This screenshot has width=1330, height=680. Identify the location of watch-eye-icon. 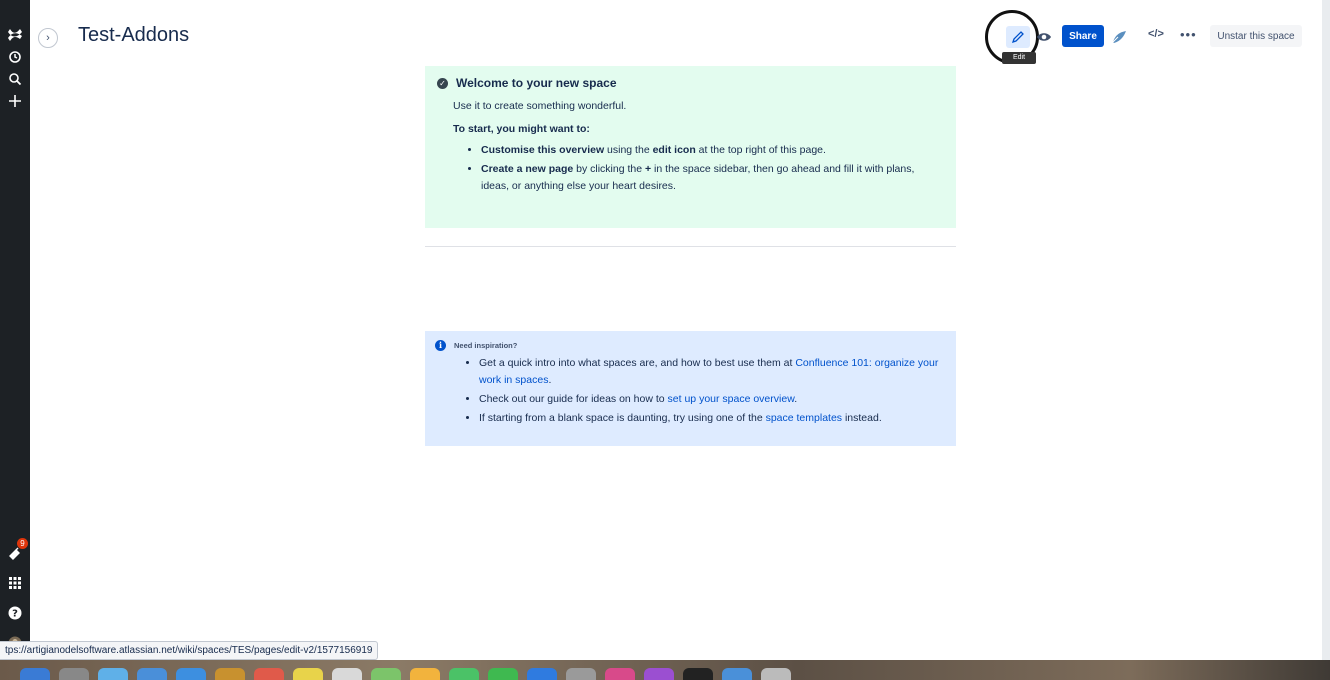
(1044, 37).